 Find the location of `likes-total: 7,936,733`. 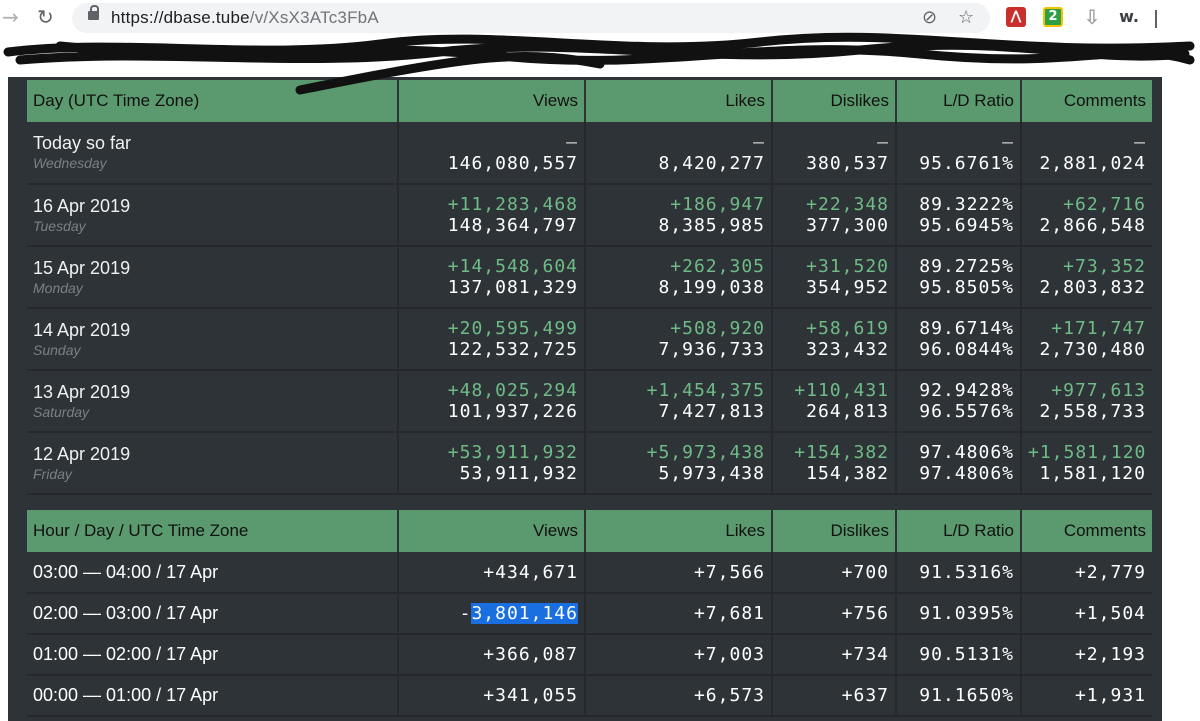

likes-total: 7,936,733 is located at coordinates (711, 349).